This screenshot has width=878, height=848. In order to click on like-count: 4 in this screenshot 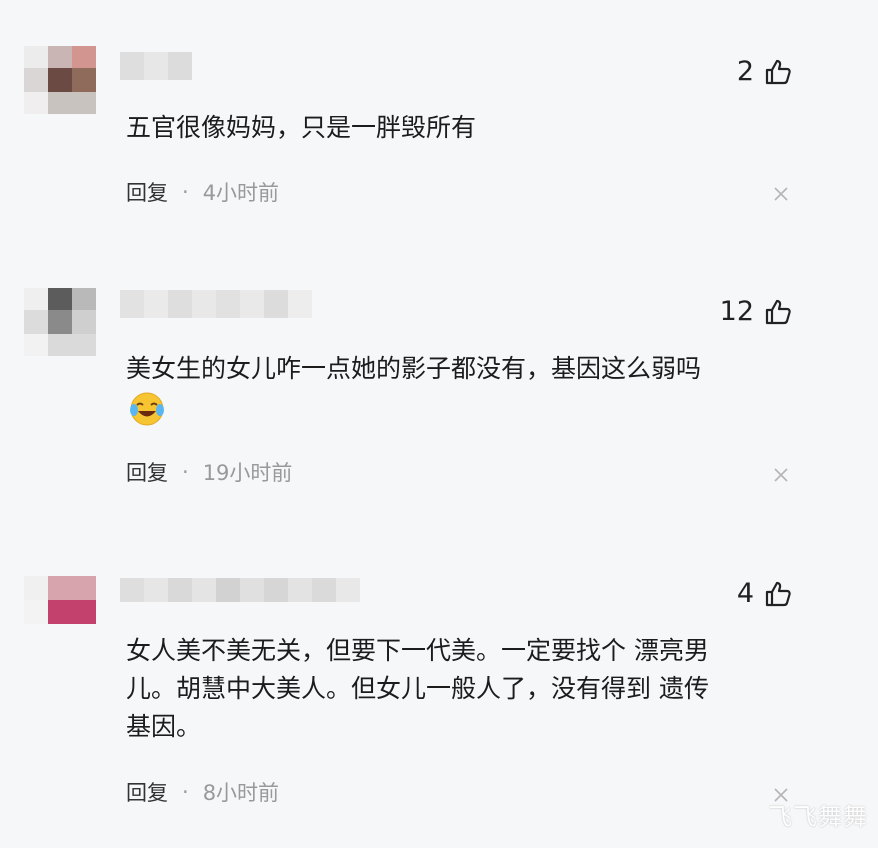, I will do `click(745, 593)`.